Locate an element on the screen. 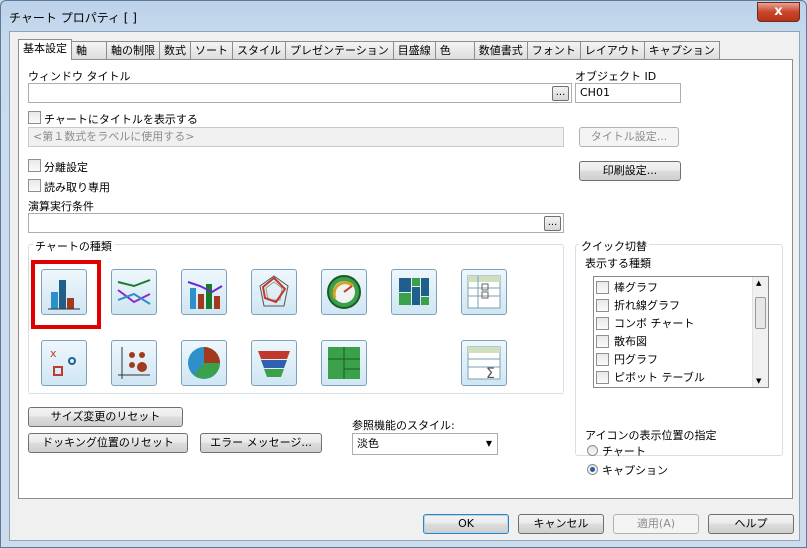 This screenshot has height=548, width=807. cancel-button: キャンセル is located at coordinates (561, 524).